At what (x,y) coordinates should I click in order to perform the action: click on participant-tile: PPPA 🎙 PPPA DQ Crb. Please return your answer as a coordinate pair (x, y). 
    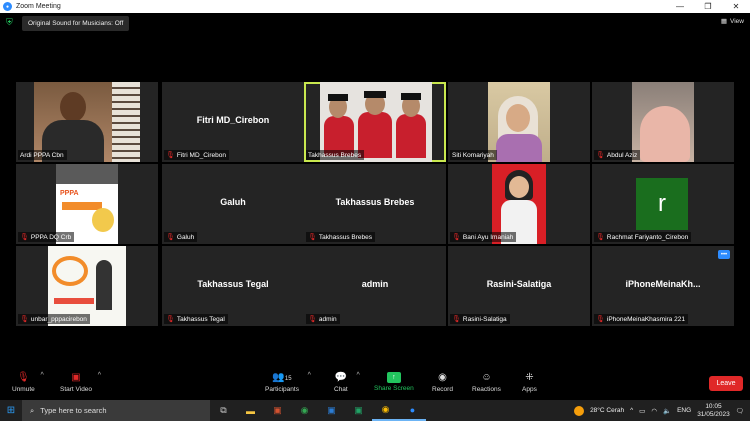
    Looking at the image, I should click on (87, 204).